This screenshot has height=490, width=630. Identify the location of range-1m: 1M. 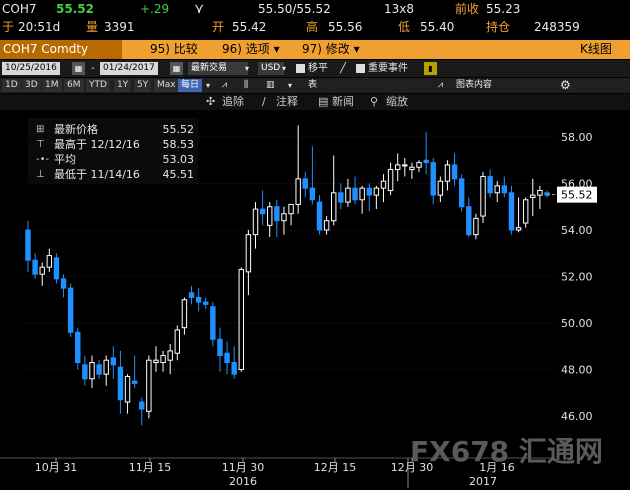
(52, 85).